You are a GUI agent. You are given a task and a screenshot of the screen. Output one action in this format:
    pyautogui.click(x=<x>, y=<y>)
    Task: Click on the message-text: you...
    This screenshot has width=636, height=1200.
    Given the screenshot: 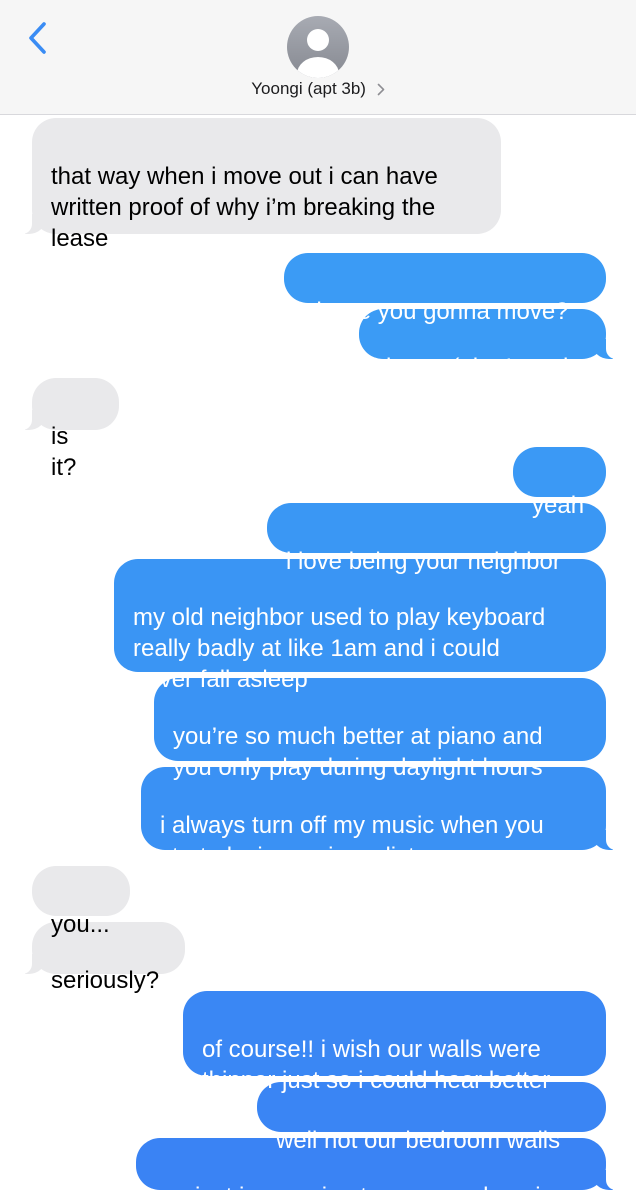 What is the action you would take?
    pyautogui.click(x=80, y=924)
    